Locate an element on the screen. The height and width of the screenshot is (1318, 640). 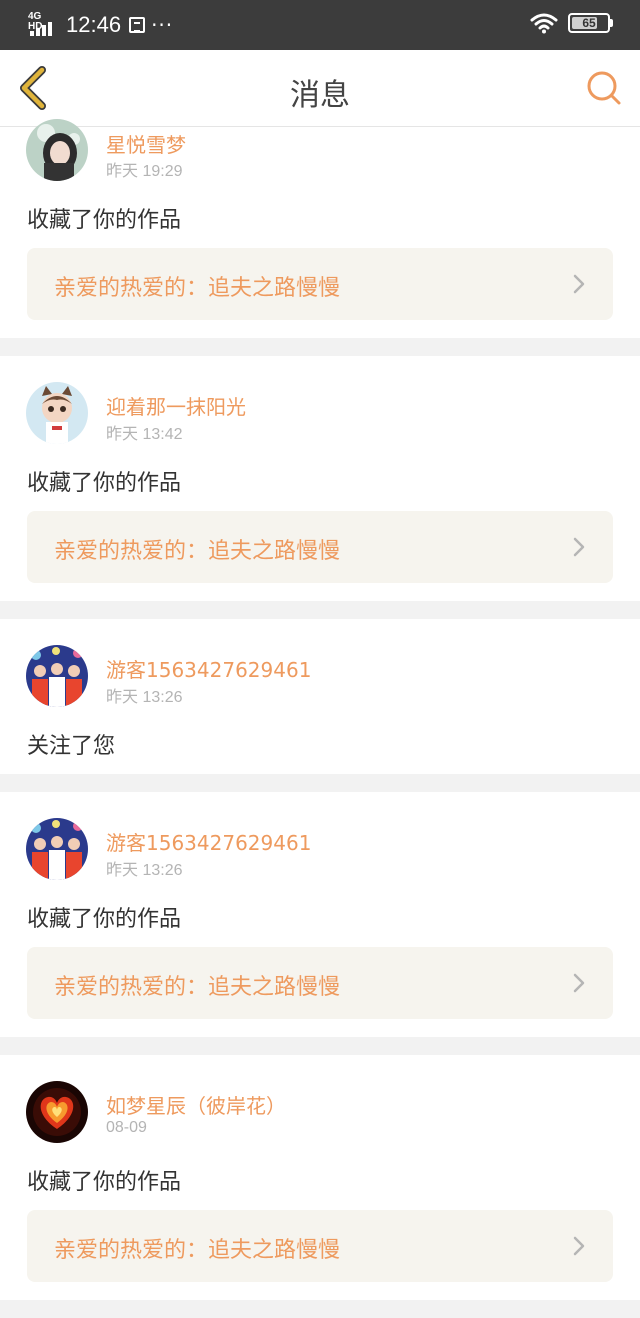
status-time: 12:46 is located at coordinates (94, 24).